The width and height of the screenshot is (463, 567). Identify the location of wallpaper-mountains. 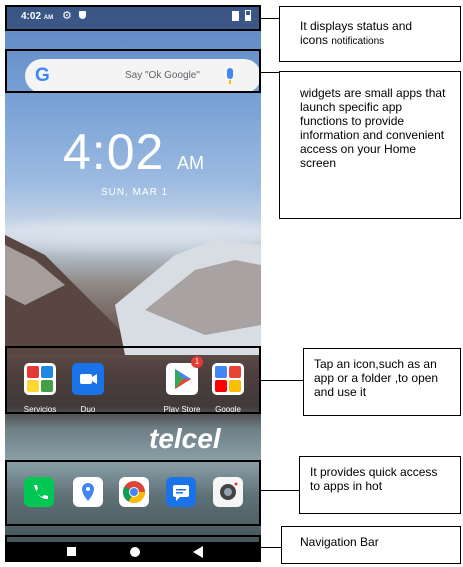
(133, 295).